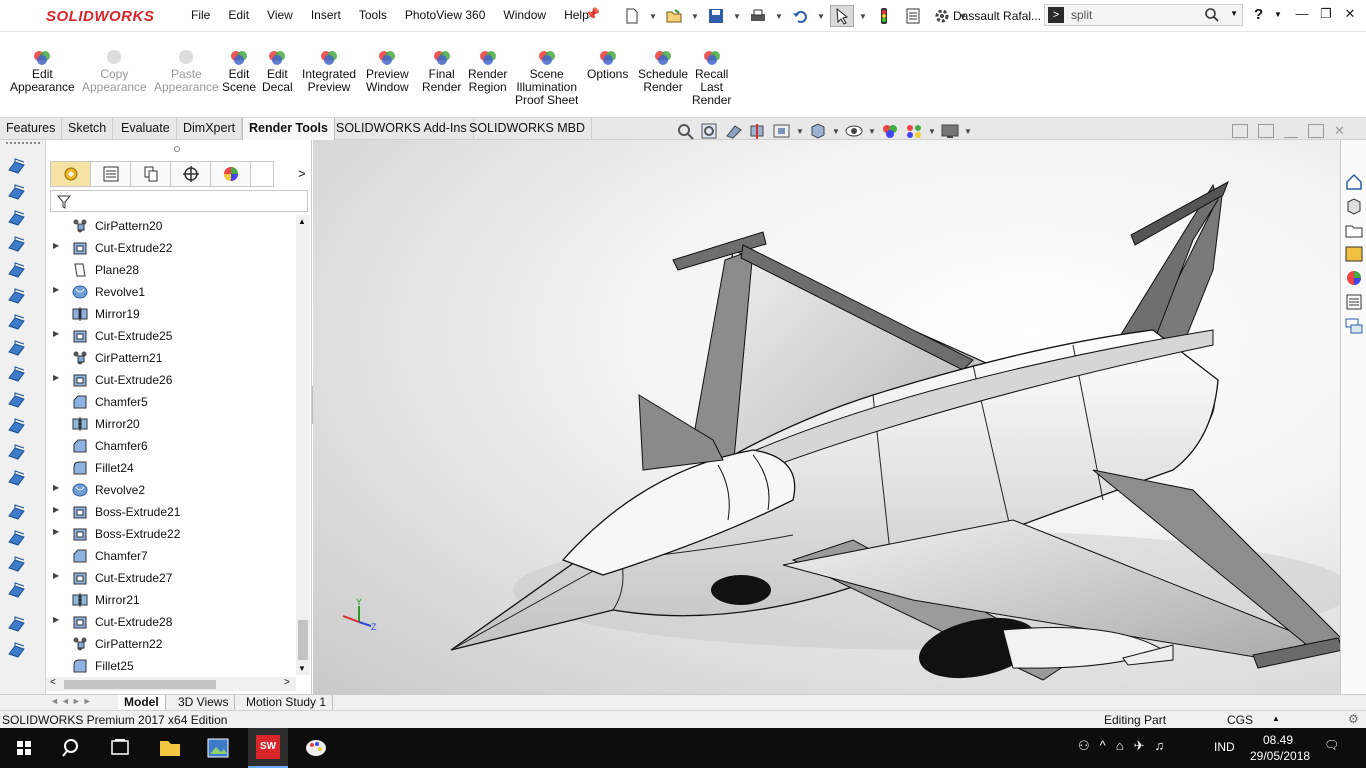 The height and width of the screenshot is (768, 1366). I want to click on view-palette-icon, so click(1354, 254).